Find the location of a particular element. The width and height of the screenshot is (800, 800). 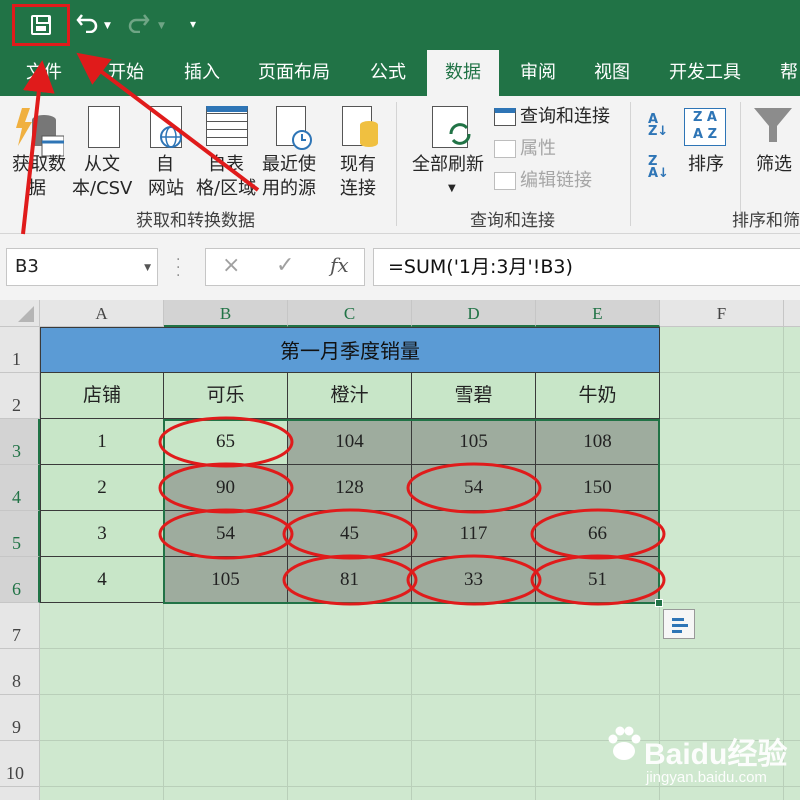

sort-ascending-icon: A Z↓ is located at coordinates (658, 125).